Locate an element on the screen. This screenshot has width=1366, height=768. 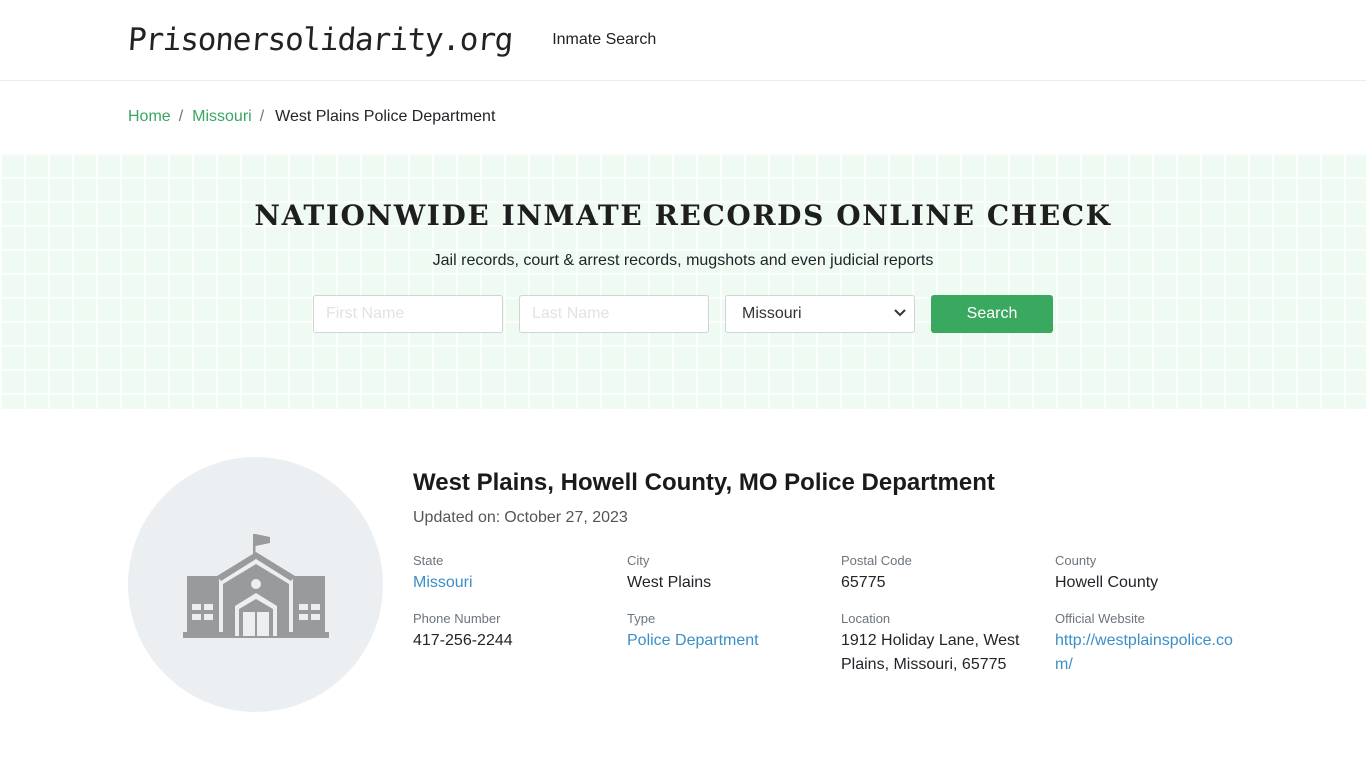
field-label: Official Website is located at coordinates (1100, 618).